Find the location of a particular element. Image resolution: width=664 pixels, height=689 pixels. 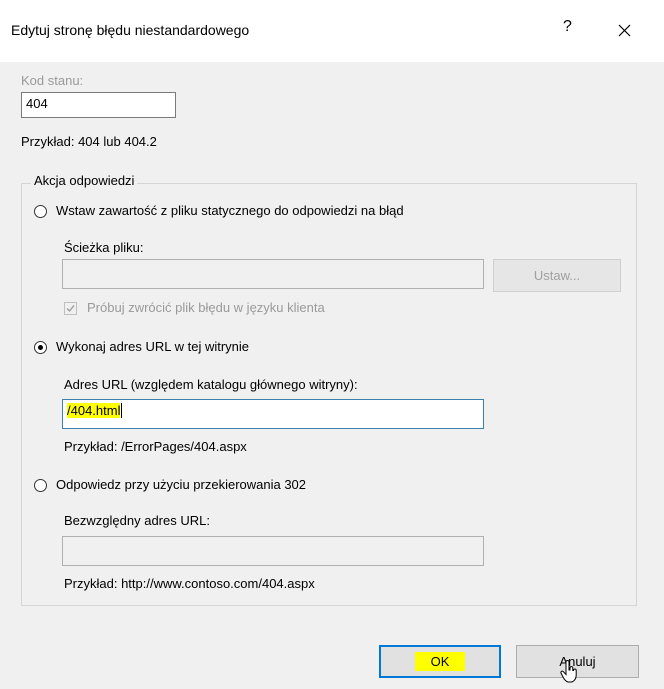

radio-execute-url is located at coordinates (40, 347).